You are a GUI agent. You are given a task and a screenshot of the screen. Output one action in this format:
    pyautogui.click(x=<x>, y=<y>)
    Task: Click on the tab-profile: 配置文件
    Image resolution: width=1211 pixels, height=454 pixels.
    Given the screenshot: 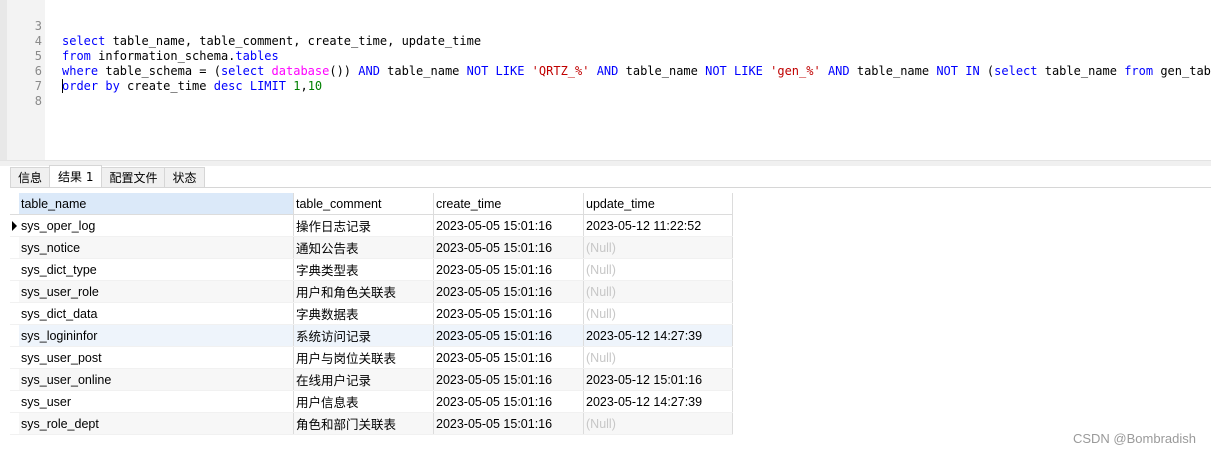 What is the action you would take?
    pyautogui.click(x=133, y=177)
    